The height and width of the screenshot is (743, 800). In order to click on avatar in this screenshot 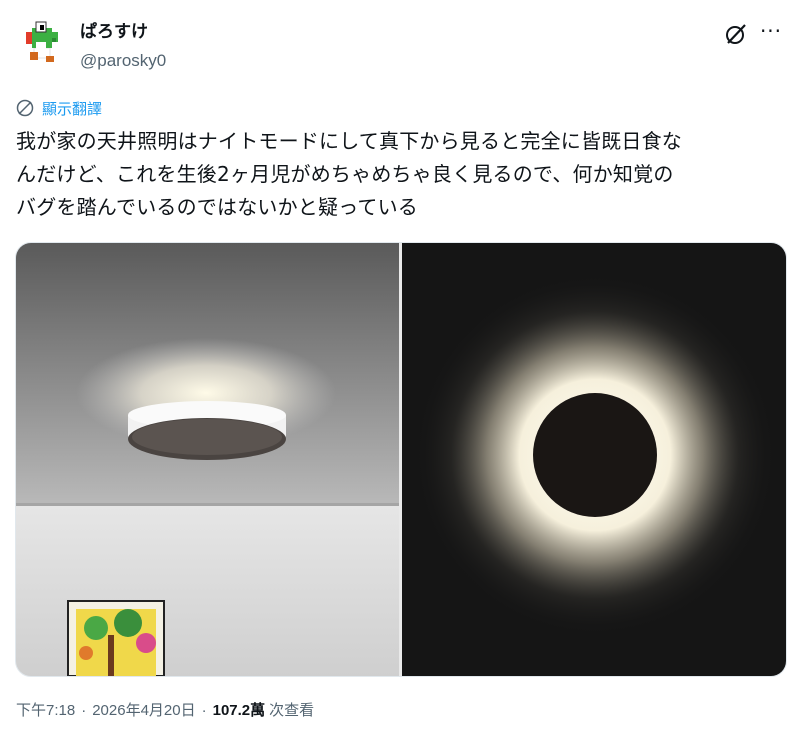, I will do `click(42, 42)`.